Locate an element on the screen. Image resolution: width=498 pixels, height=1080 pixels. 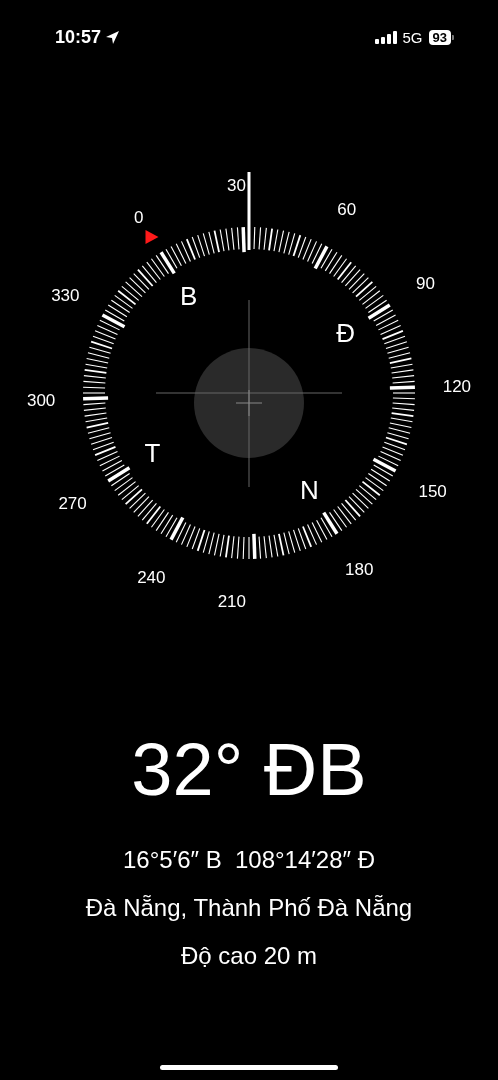
degree-label: 210 is located at coordinates (231, 601).